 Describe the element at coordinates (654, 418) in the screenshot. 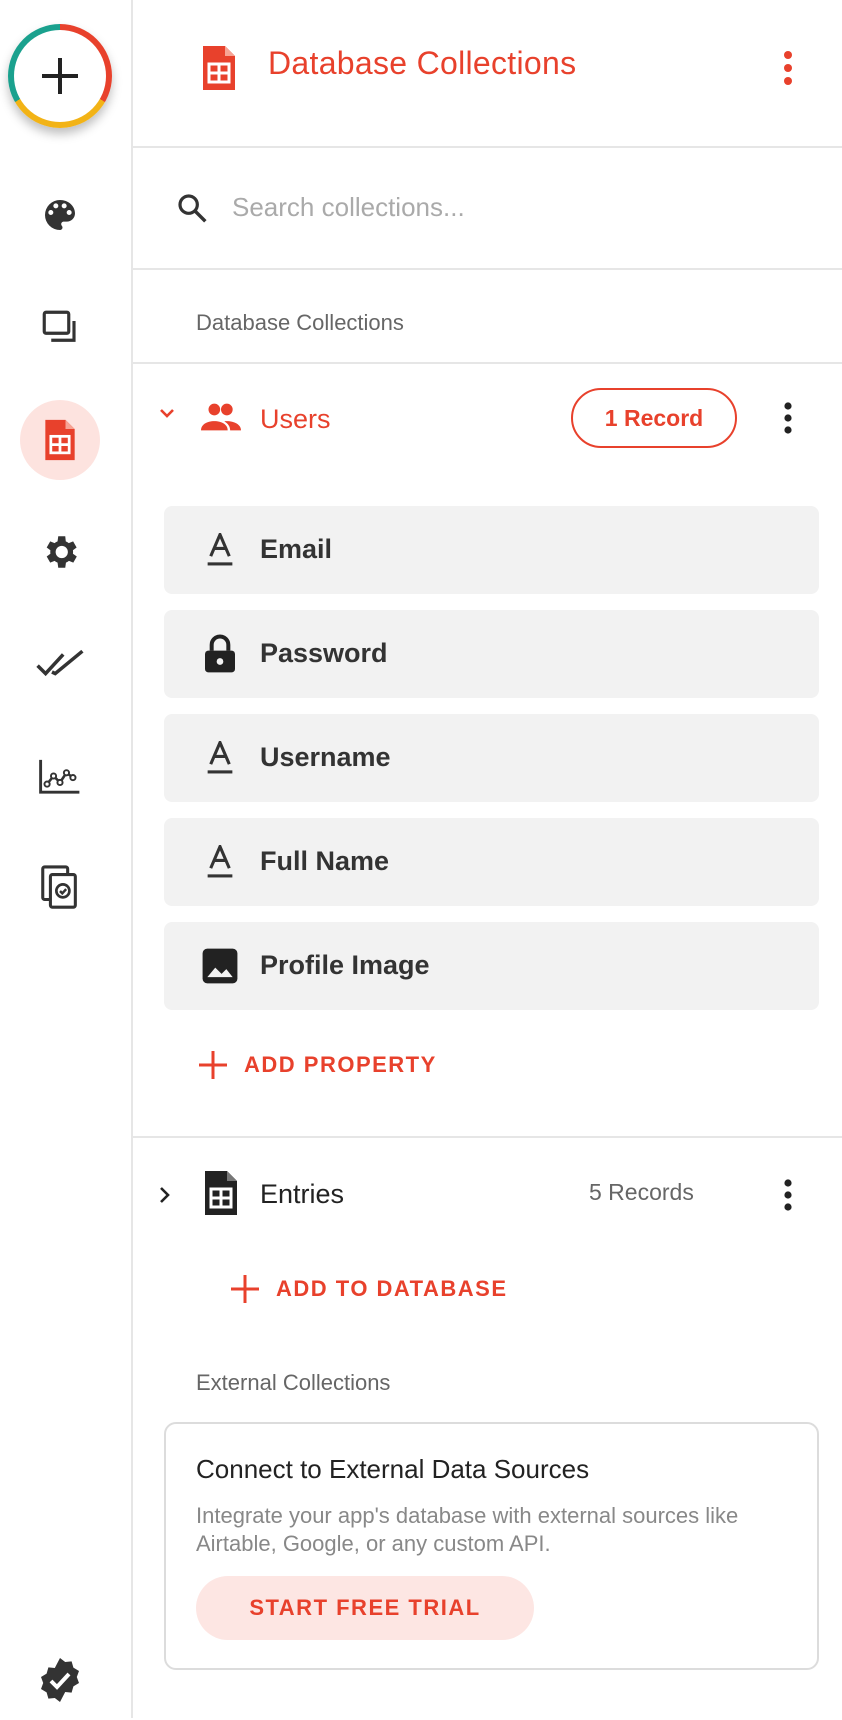

I see `record-count-badge: 1 Record` at that location.